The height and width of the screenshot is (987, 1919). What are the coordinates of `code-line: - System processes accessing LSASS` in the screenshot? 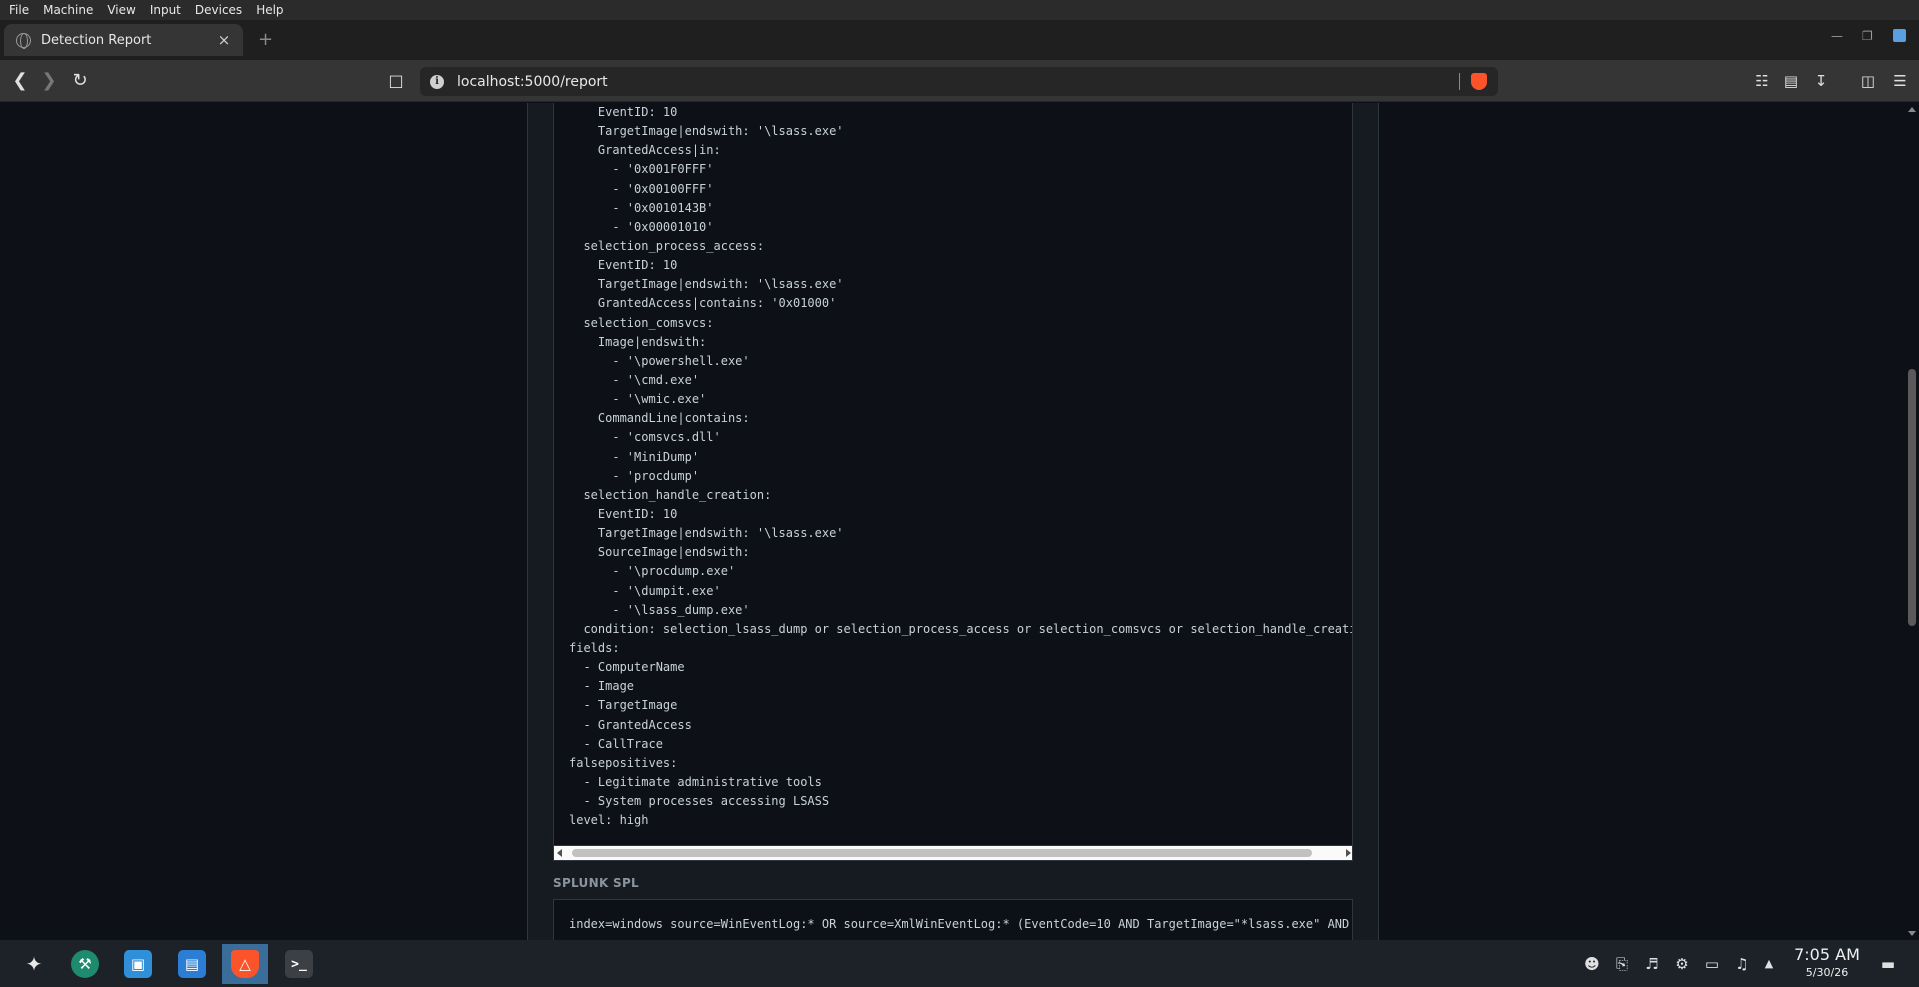 It's located at (699, 801).